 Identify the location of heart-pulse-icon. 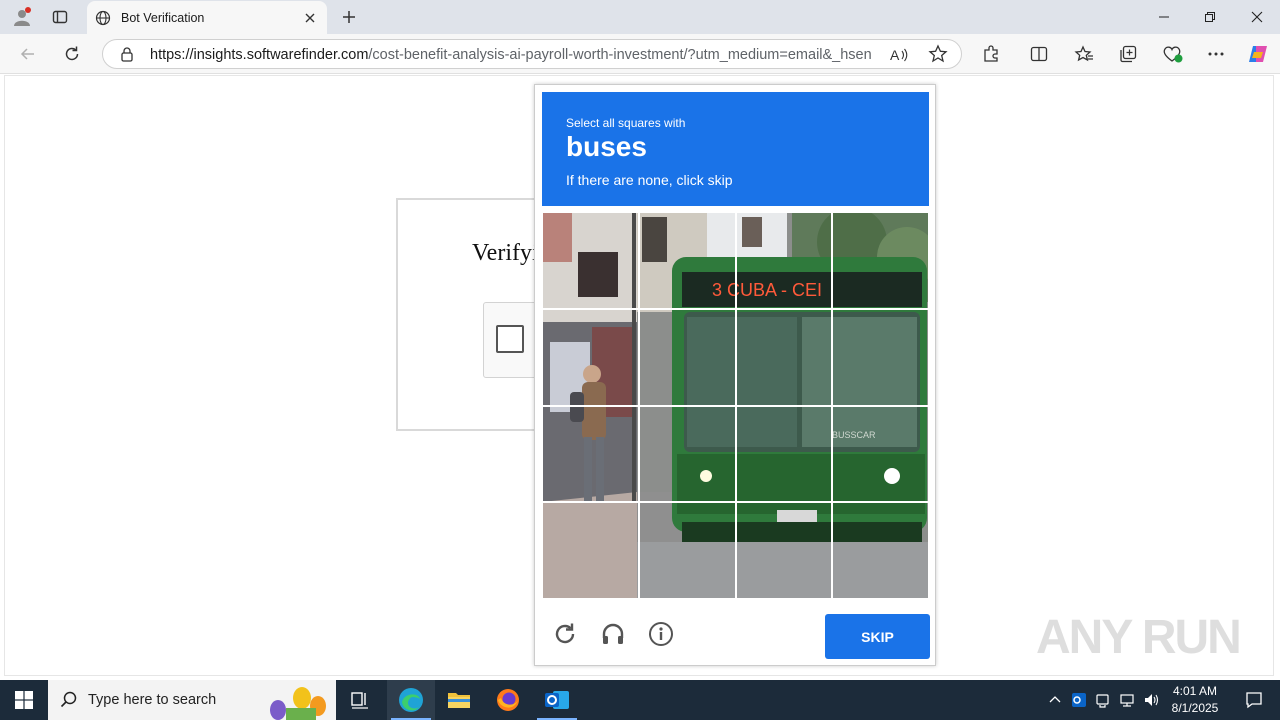
(1173, 54).